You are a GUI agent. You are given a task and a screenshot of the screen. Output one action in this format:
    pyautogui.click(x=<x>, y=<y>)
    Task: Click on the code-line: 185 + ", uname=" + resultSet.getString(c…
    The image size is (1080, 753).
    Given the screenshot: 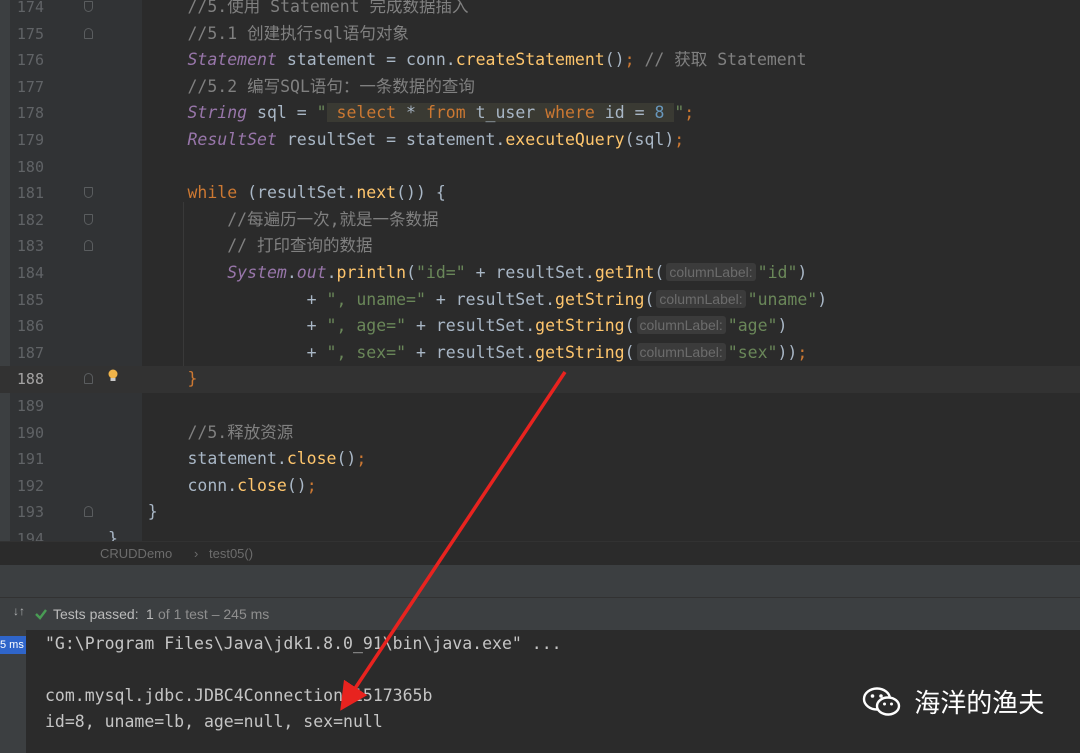 What is the action you would take?
    pyautogui.click(x=540, y=300)
    